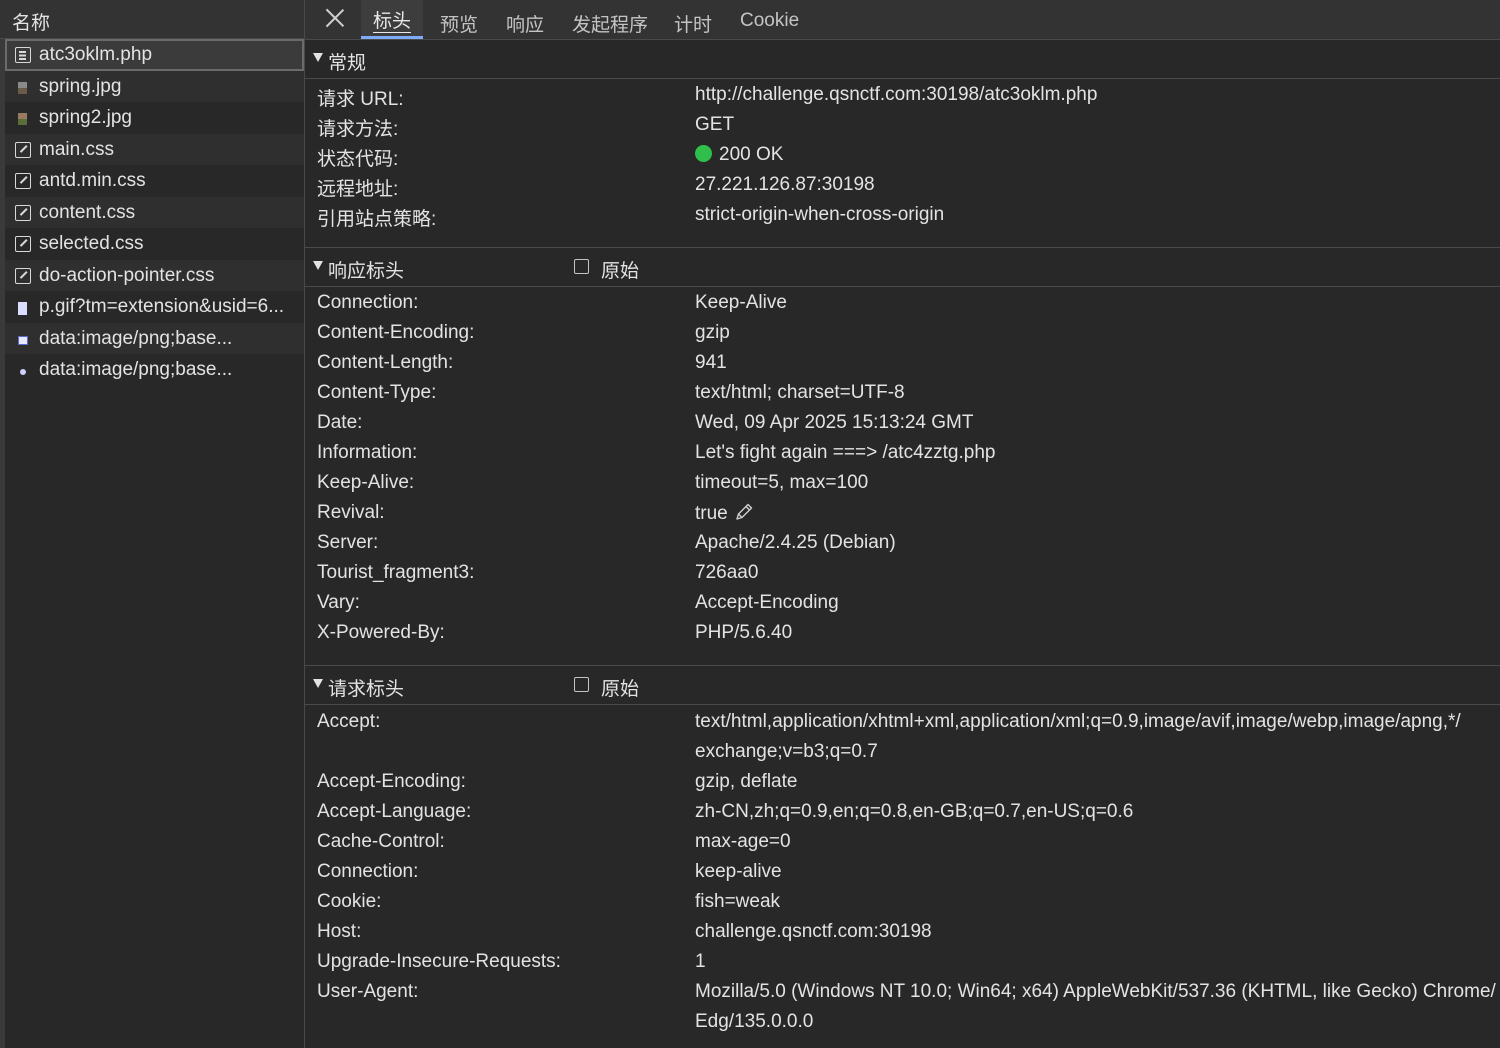  I want to click on tab-initiator: 发起程序, so click(610, 23).